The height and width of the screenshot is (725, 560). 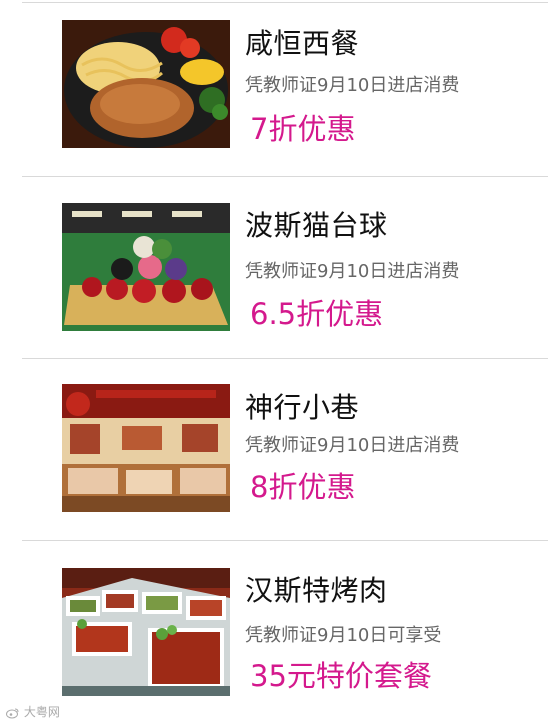 I want to click on restaurant-interior-image, so click(x=146, y=448).